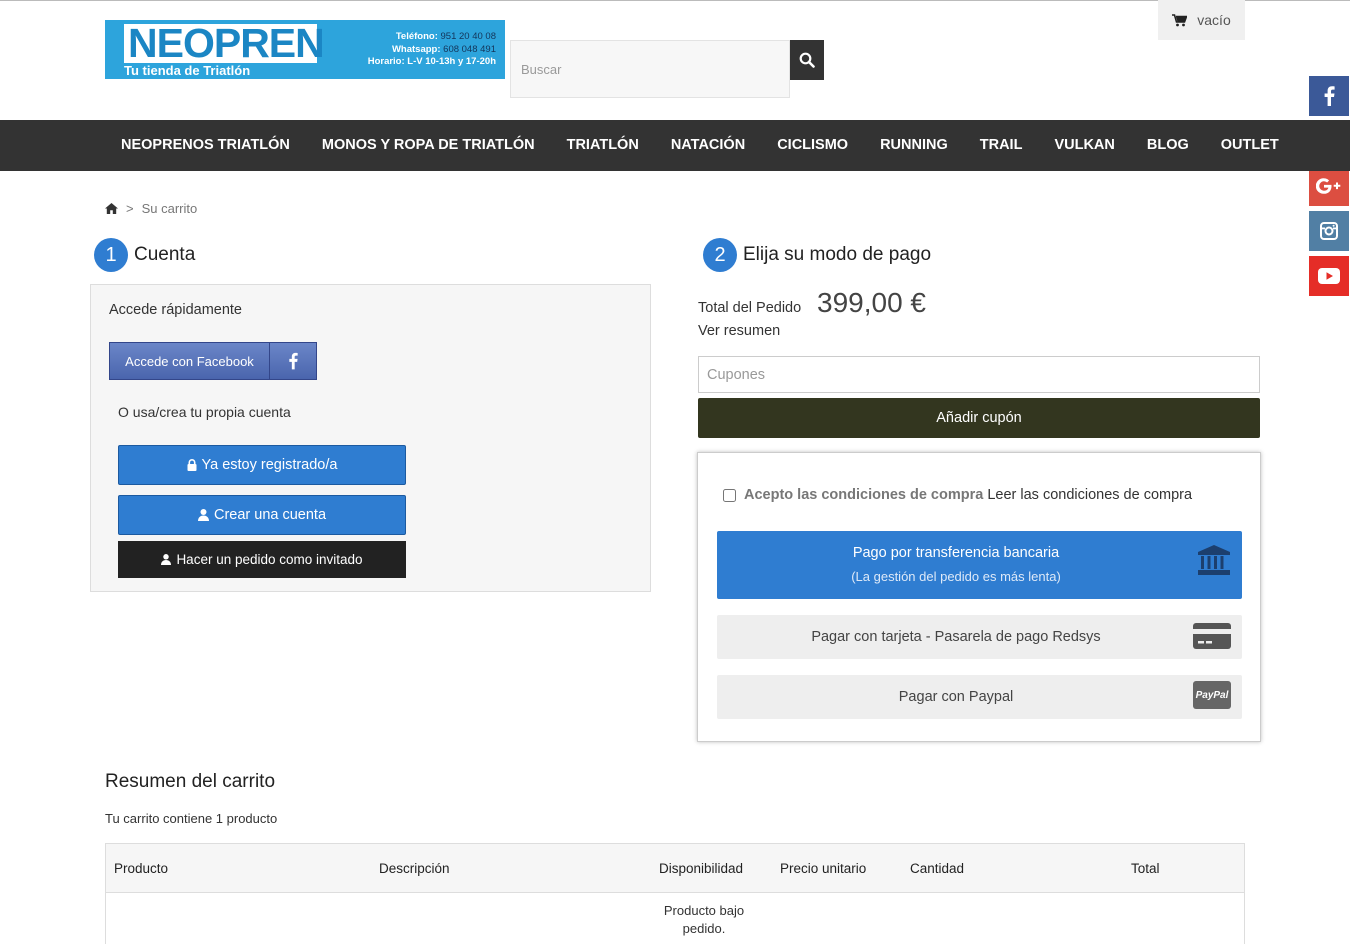 The height and width of the screenshot is (944, 1350). I want to click on cart-label: vacío, so click(1214, 20).